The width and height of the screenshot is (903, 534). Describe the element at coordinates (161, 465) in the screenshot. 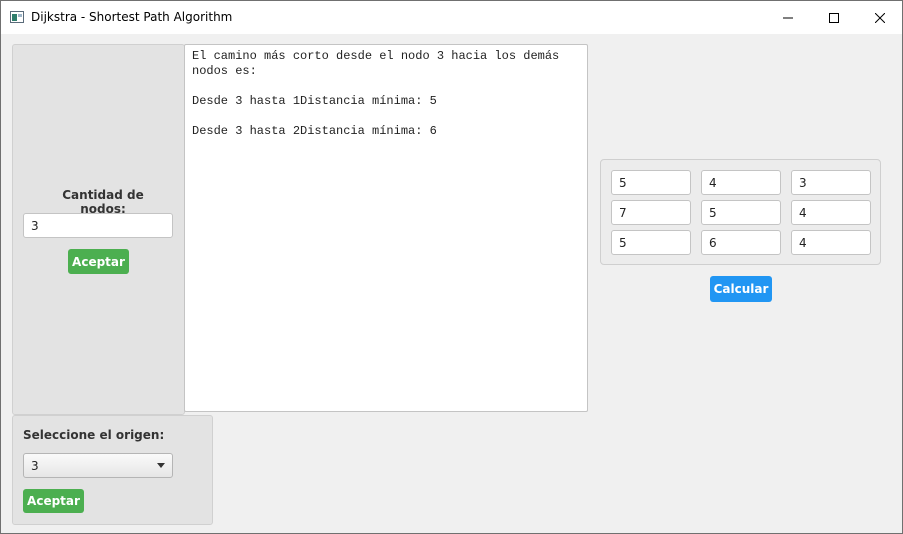

I see `chevron-down-icon` at that location.